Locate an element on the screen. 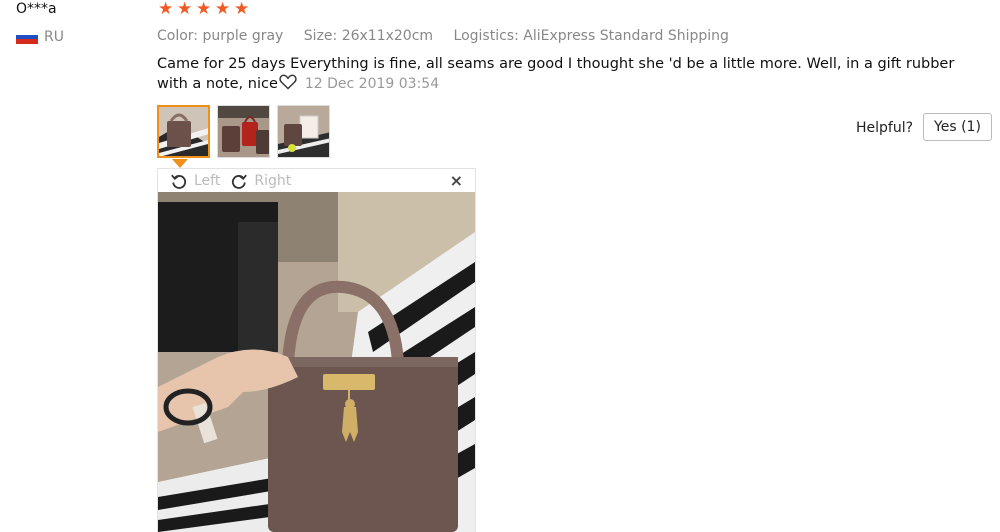  rating-stars: ★ ★ ★ ★ ★ is located at coordinates (204, 9).